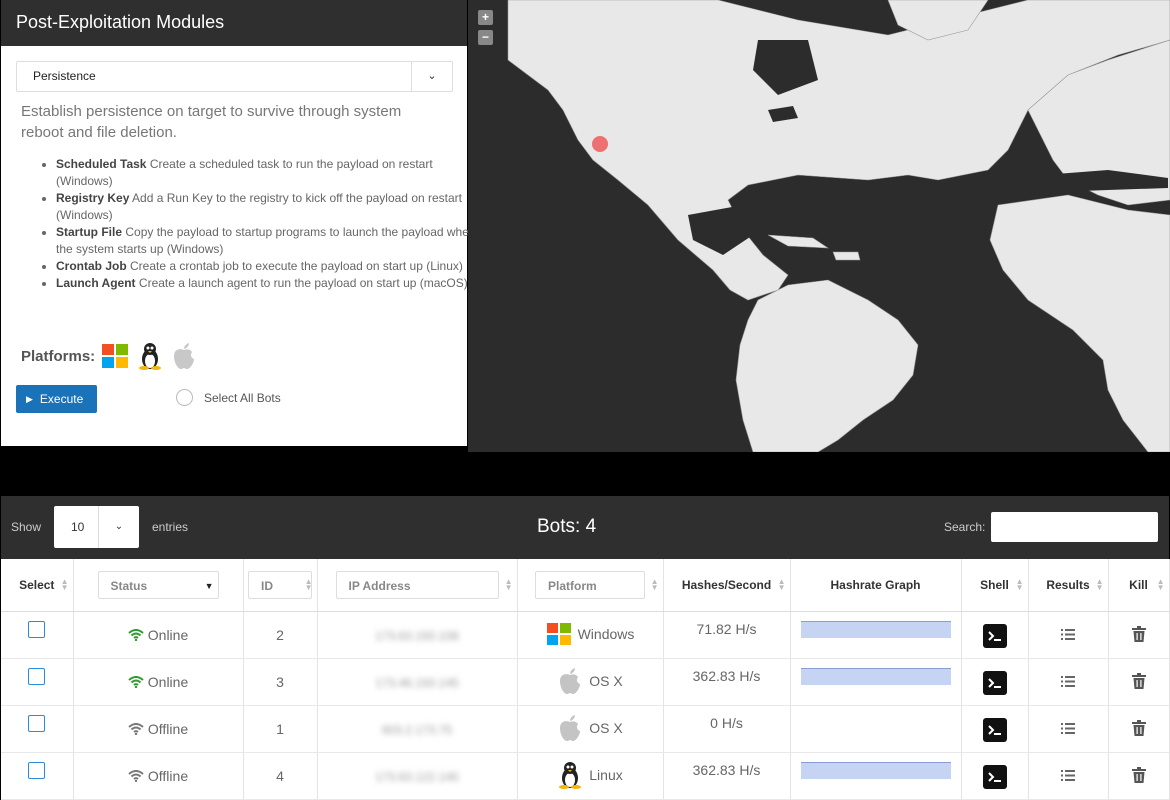 Image resolution: width=1170 pixels, height=800 pixels. I want to click on select-all-bots: Select All Bots, so click(228, 397).